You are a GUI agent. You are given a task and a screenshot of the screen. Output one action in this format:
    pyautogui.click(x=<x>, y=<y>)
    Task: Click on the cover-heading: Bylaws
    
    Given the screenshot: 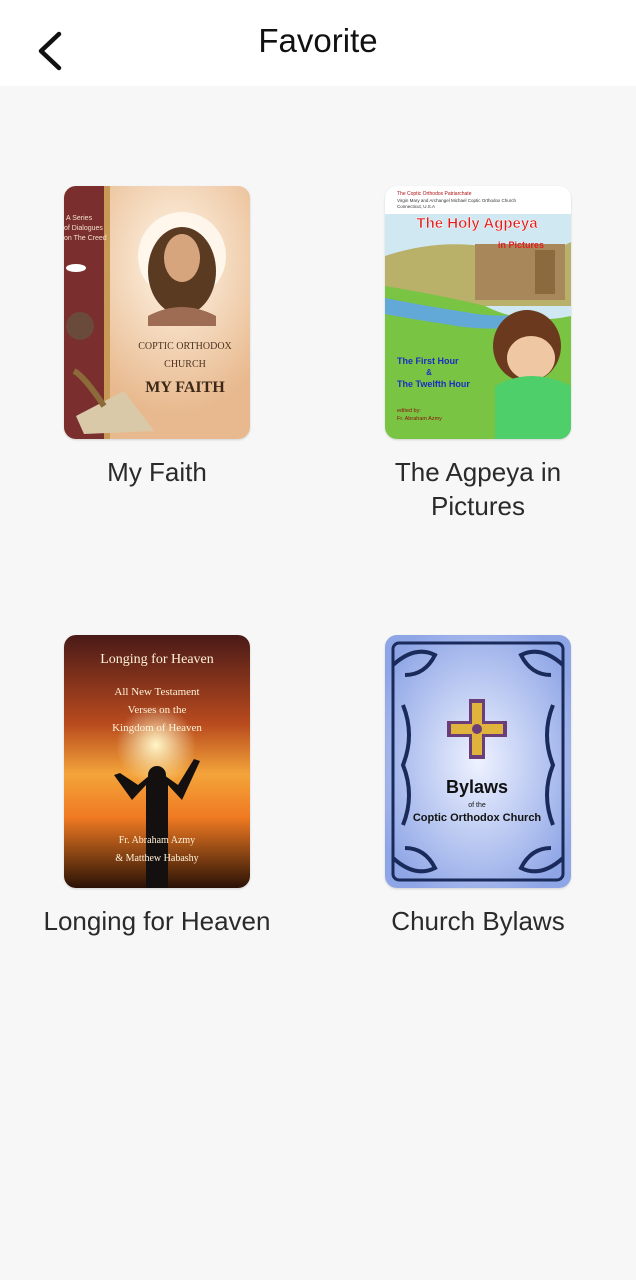 What is the action you would take?
    pyautogui.click(x=477, y=787)
    